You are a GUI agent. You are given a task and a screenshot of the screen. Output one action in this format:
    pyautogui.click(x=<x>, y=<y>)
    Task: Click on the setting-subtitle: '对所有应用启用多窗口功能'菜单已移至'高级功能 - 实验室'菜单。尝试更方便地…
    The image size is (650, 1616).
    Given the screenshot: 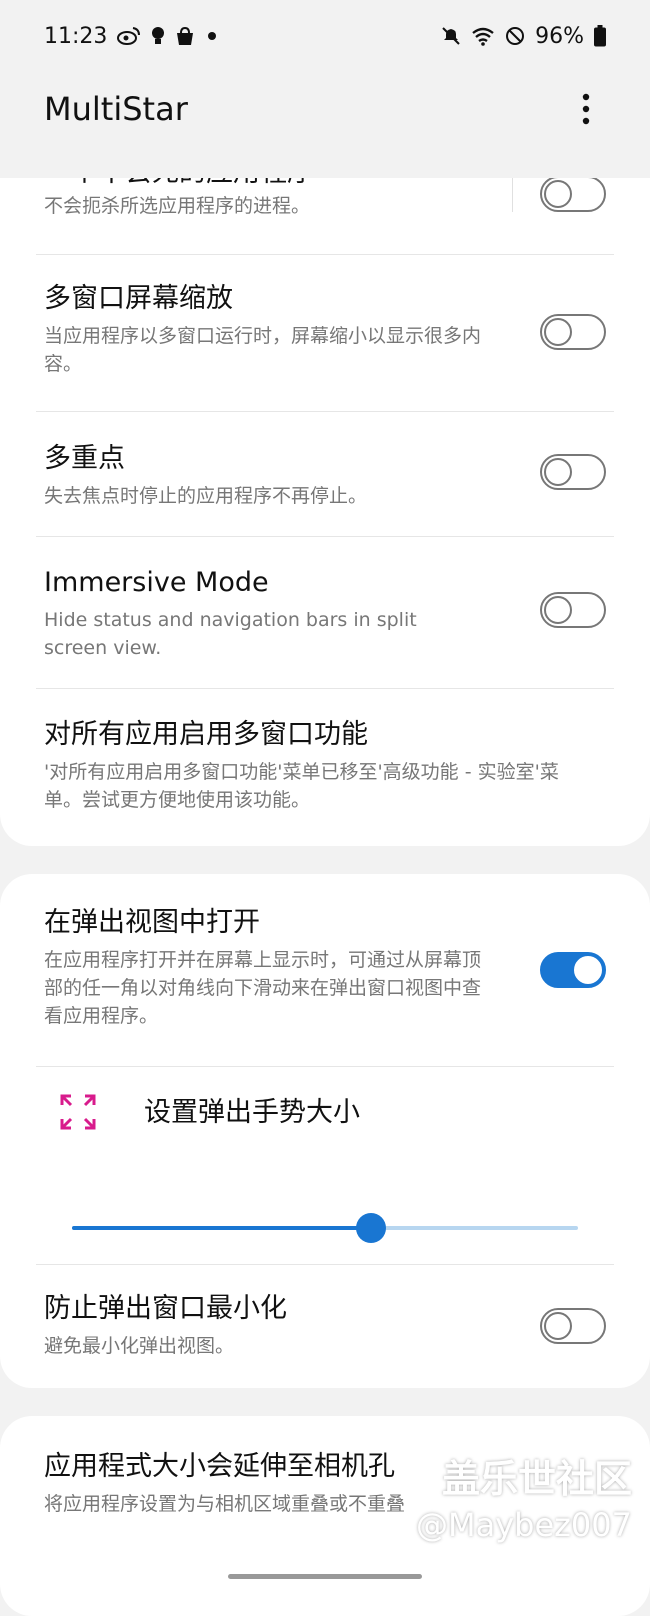 What is the action you would take?
    pyautogui.click(x=301, y=786)
    